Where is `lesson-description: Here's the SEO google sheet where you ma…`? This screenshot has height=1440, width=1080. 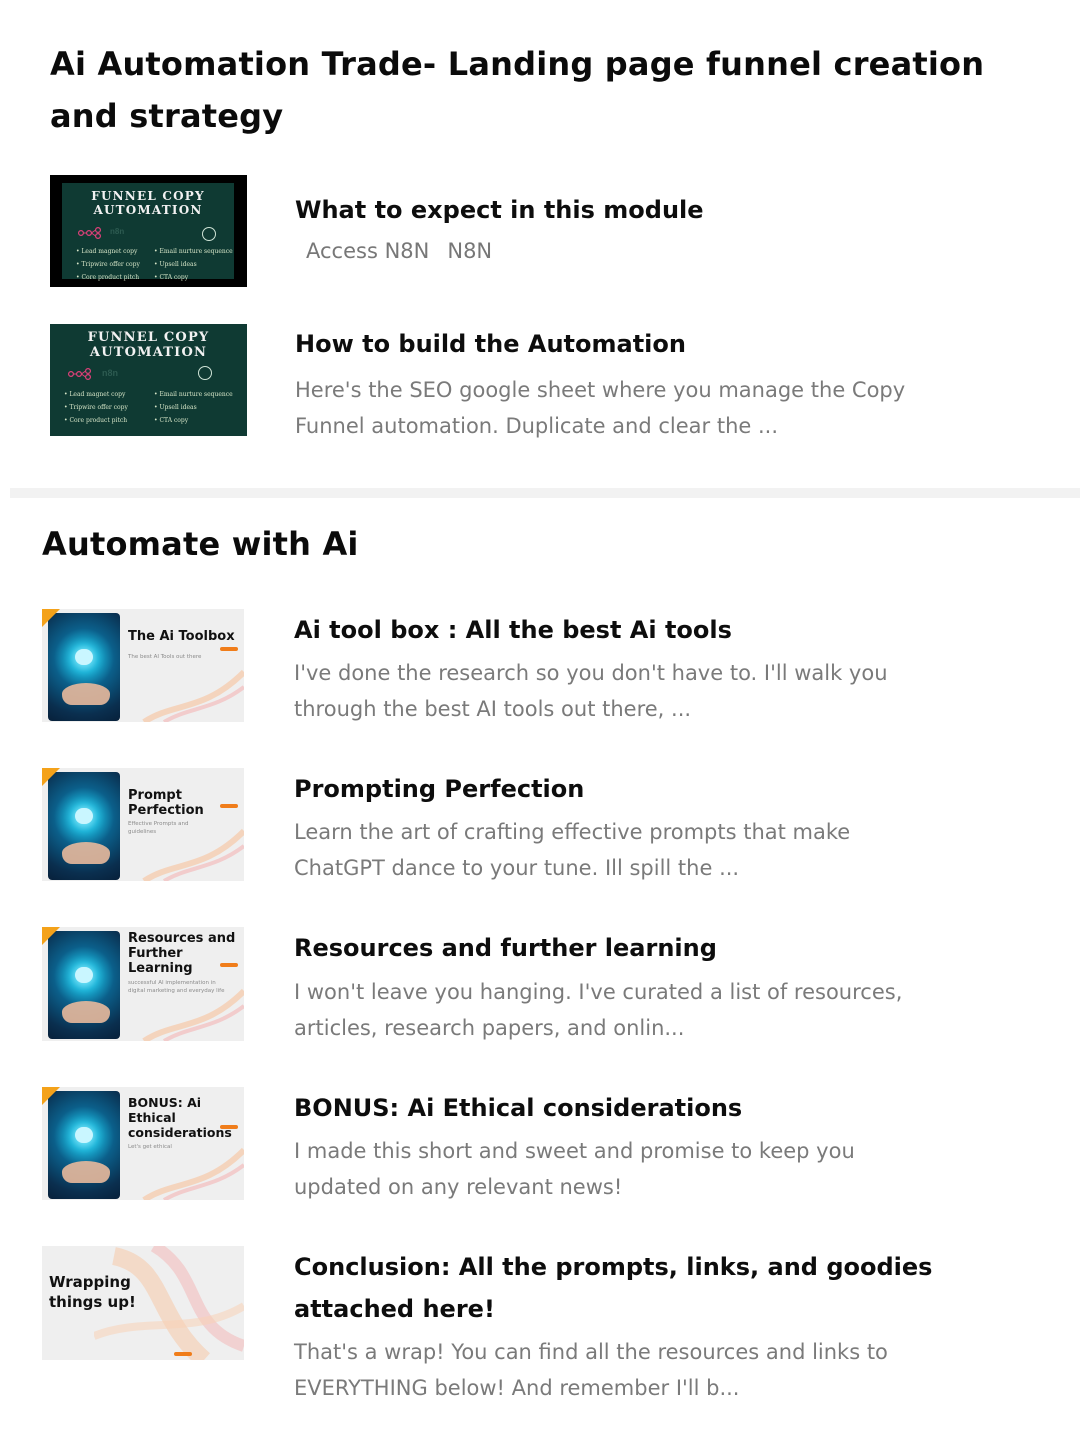 lesson-description: Here's the SEO google sheet where you ma… is located at coordinates (600, 408).